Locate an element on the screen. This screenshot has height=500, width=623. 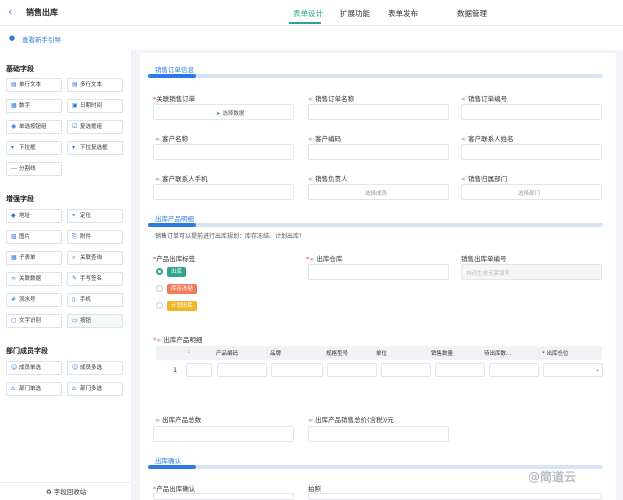
field-label-total-amount: ∞ 出库产品销售总价(含税)/元 is located at coordinates (351, 420).